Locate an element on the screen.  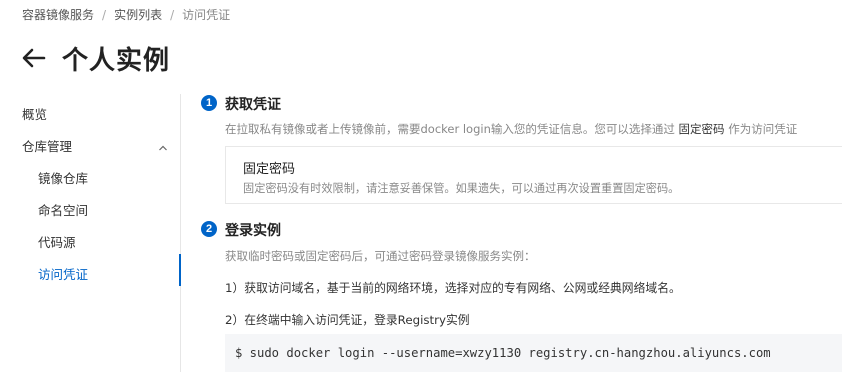
fixed-password-description: 固定密码没有时效限制，请注意妥善保管。如果遗失，可以通过再次设置重置固定密码。 is located at coordinates (461, 188).